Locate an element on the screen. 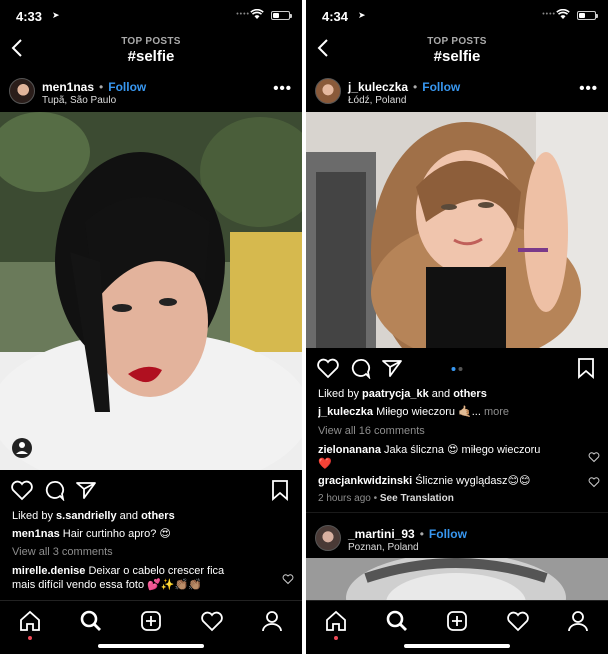 The height and width of the screenshot is (654, 608). divider is located at coordinates (457, 512).